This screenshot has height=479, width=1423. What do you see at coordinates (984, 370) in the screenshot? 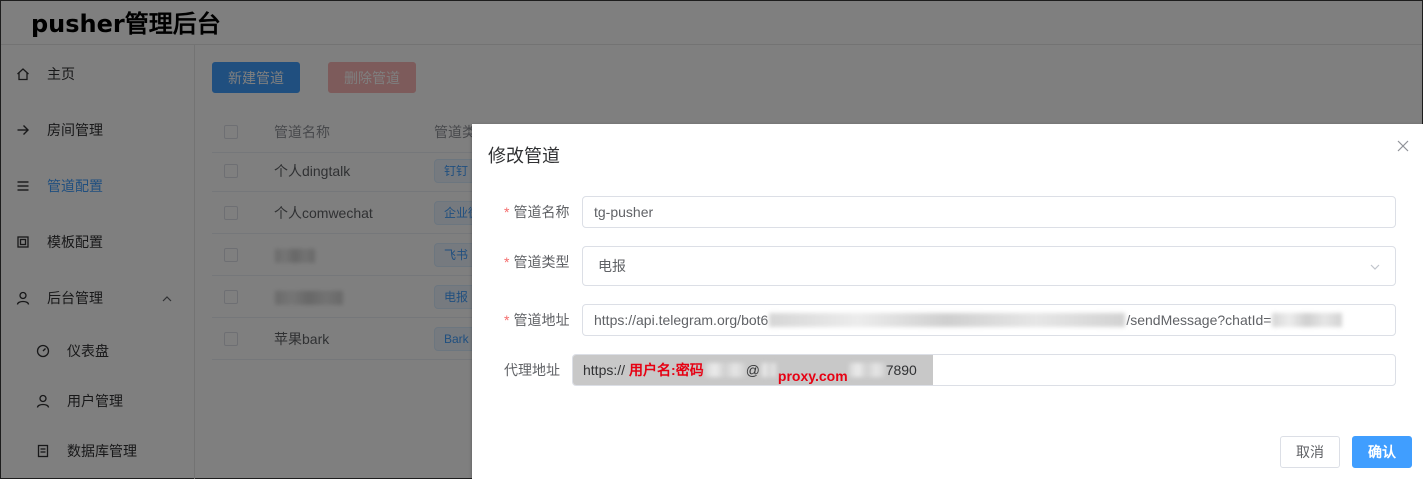
I see `proxy-url-input: https:// 用户名:密码 @ proxy.com 7890` at bounding box center [984, 370].